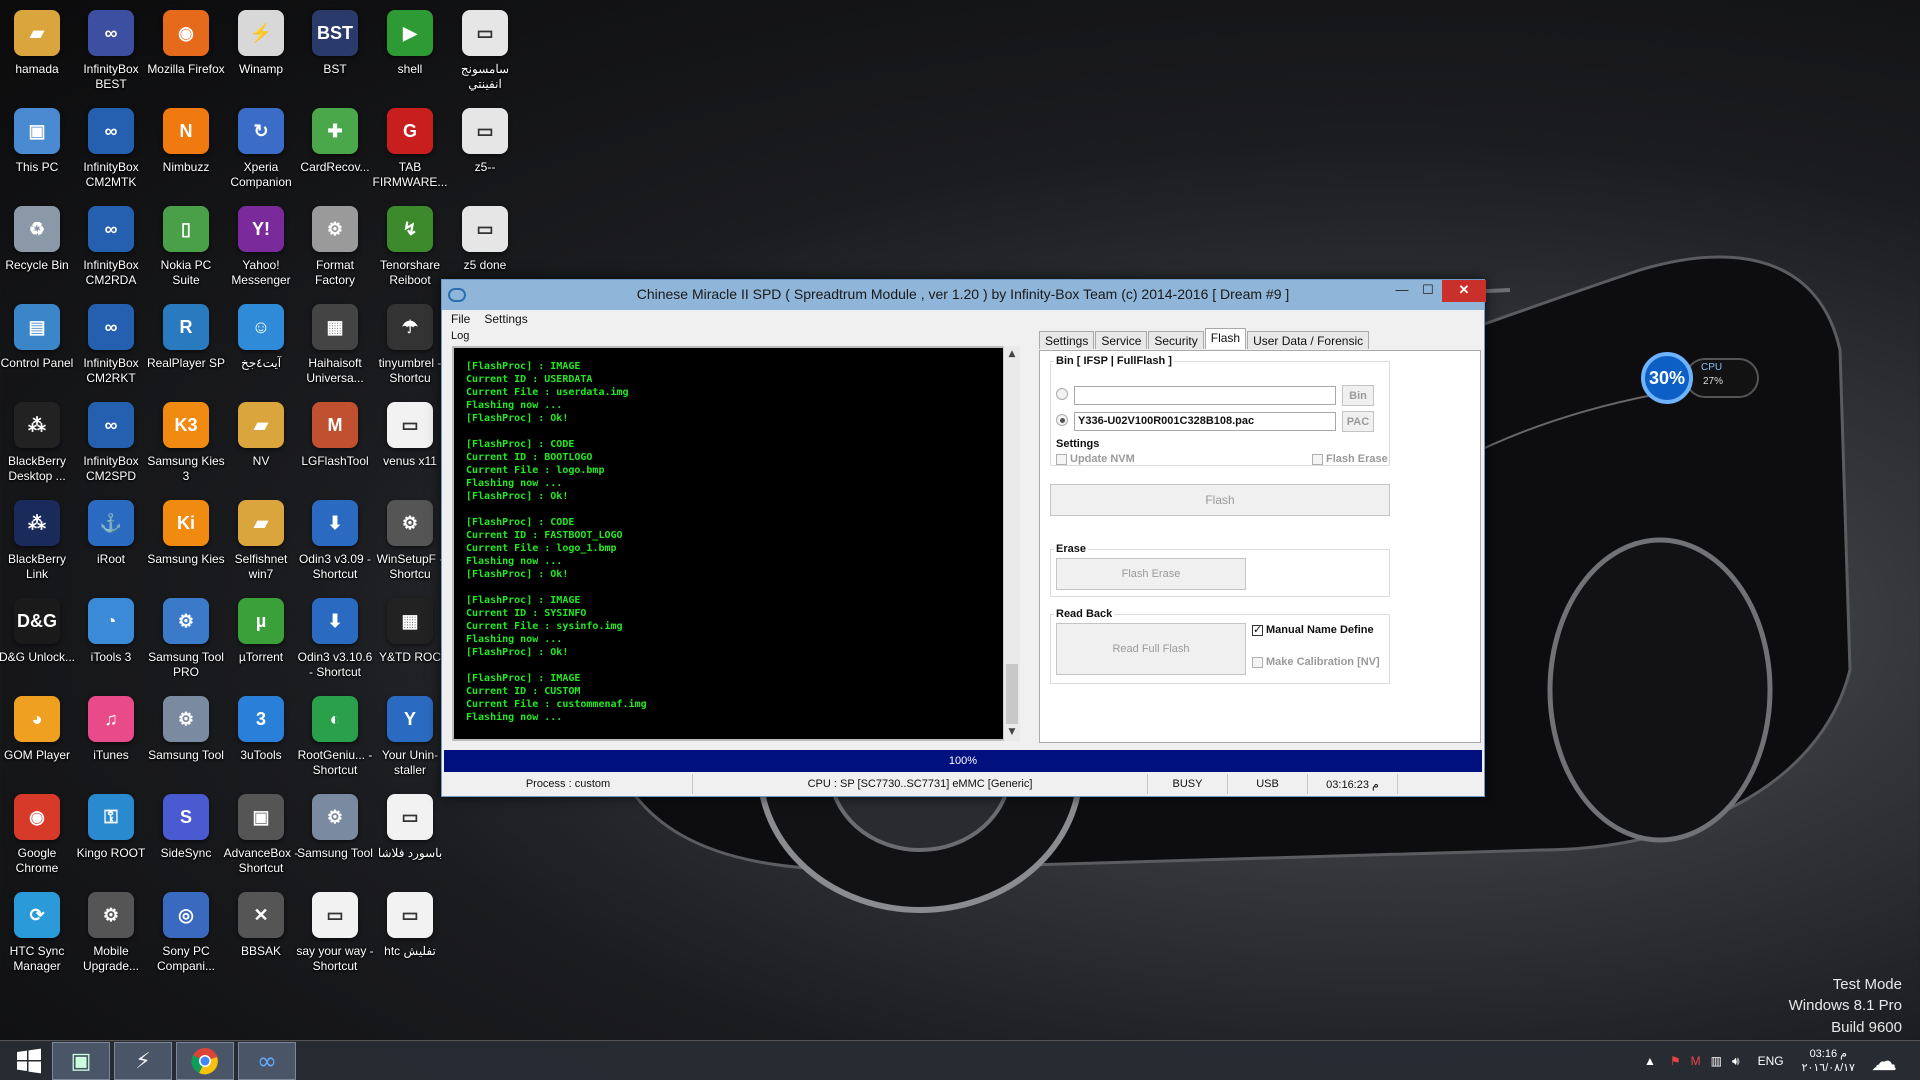 This screenshot has height=1080, width=1920. I want to click on desktop-icon: ⁂ BlackBerry Link, so click(37, 541).